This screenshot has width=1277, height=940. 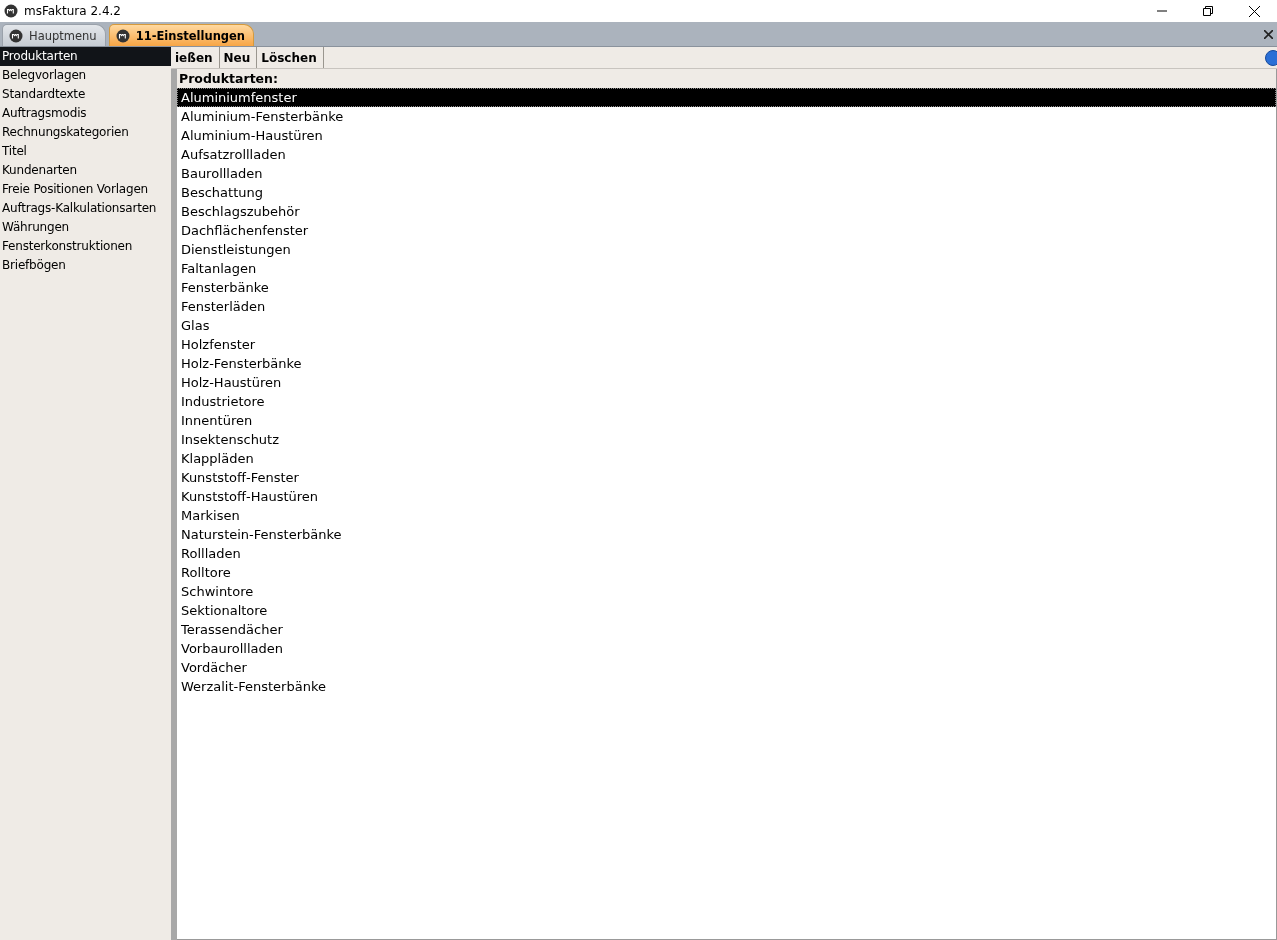 What do you see at coordinates (85, 227) in the screenshot?
I see `sidebar-item: Währungen` at bounding box center [85, 227].